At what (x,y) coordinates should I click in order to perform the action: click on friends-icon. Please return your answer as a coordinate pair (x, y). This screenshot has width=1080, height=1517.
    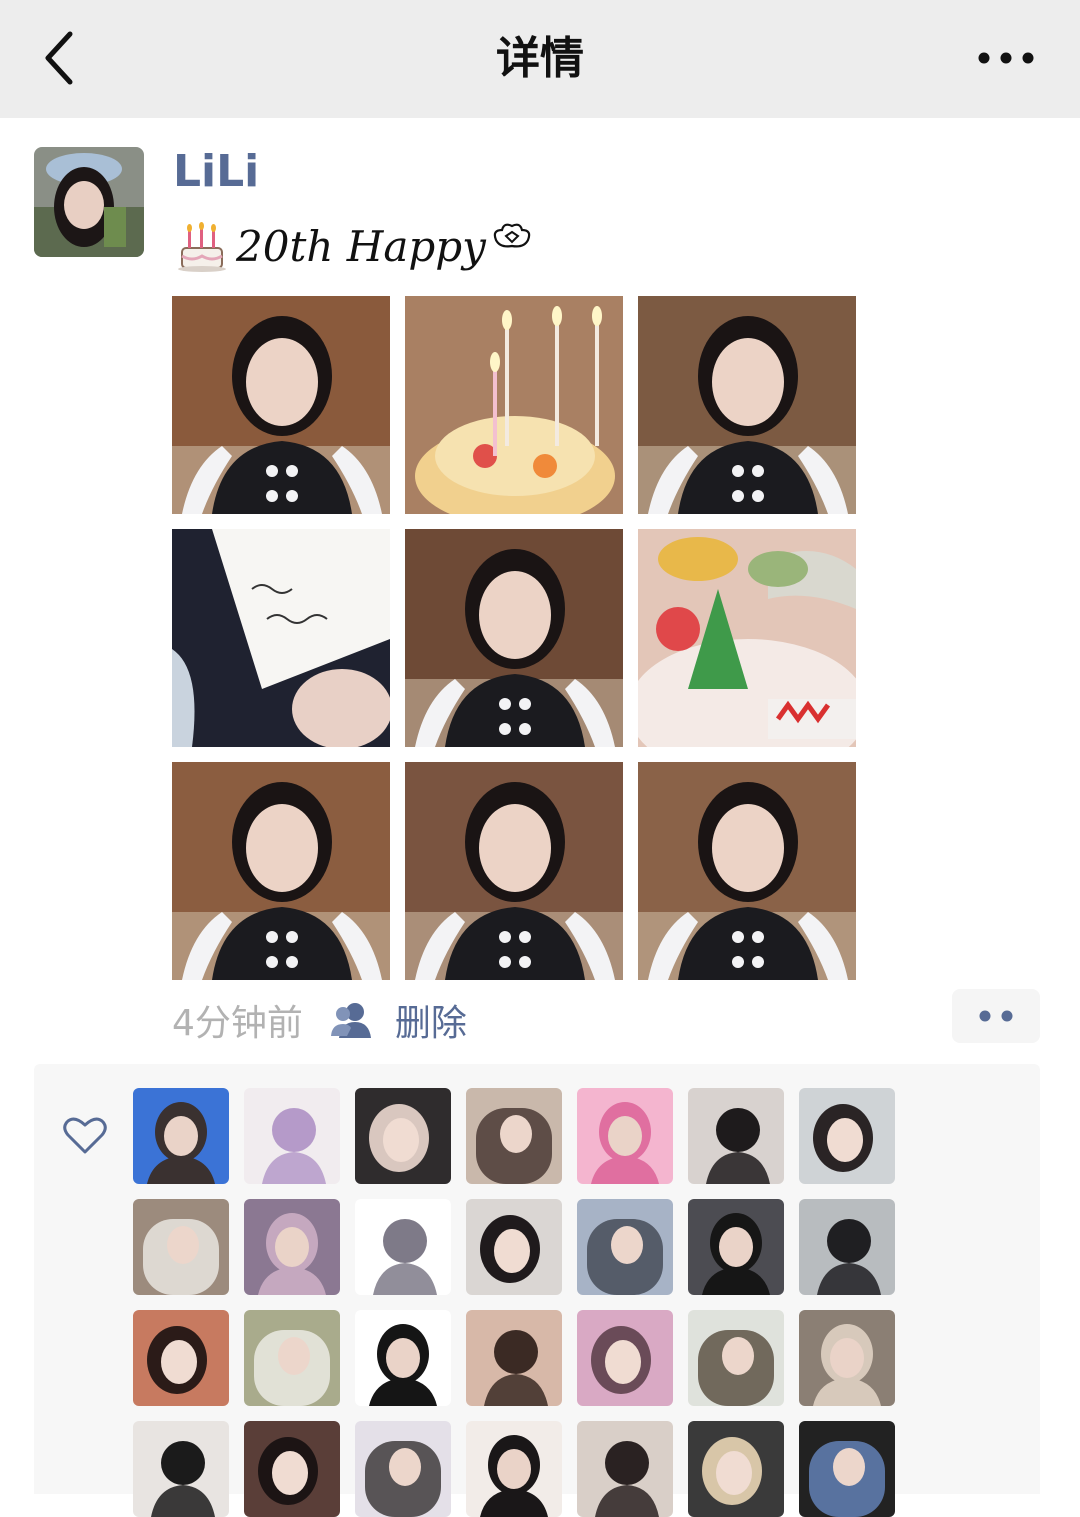
    Looking at the image, I should click on (352, 1020).